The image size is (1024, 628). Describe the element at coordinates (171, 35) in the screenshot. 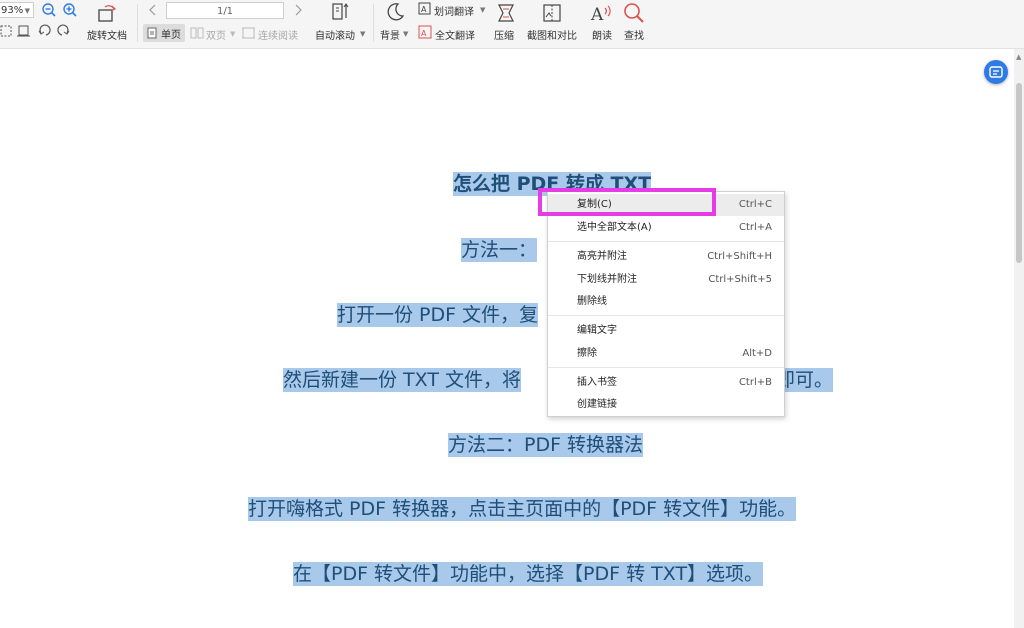

I see `single-page-label: 单页` at that location.